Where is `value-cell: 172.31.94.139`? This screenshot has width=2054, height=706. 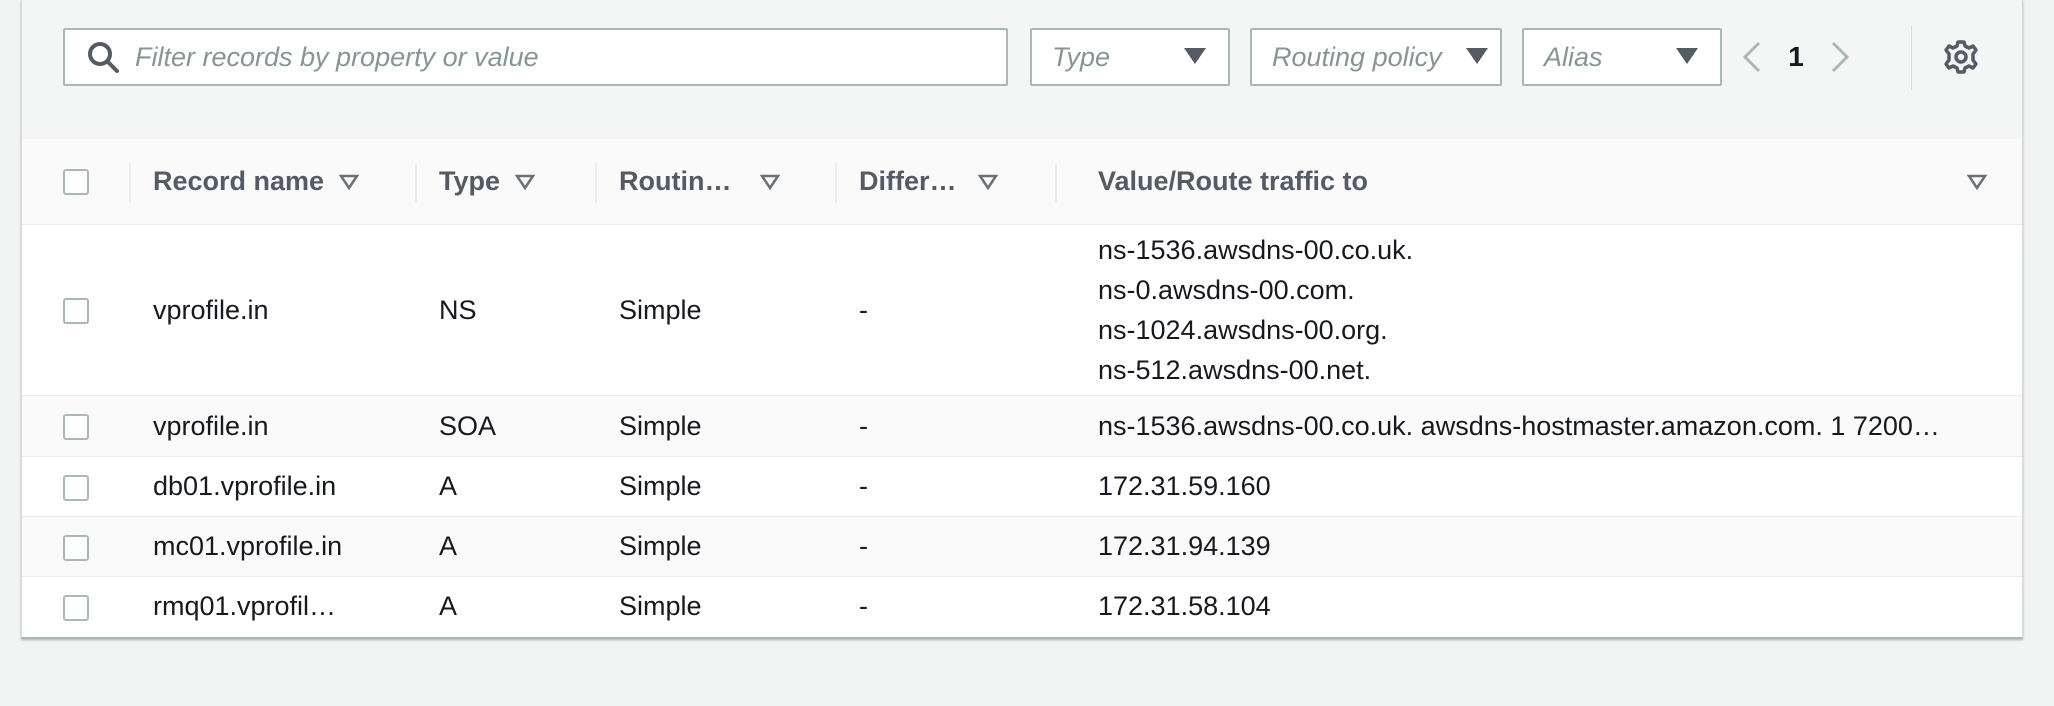 value-cell: 172.31.94.139 is located at coordinates (1539, 546).